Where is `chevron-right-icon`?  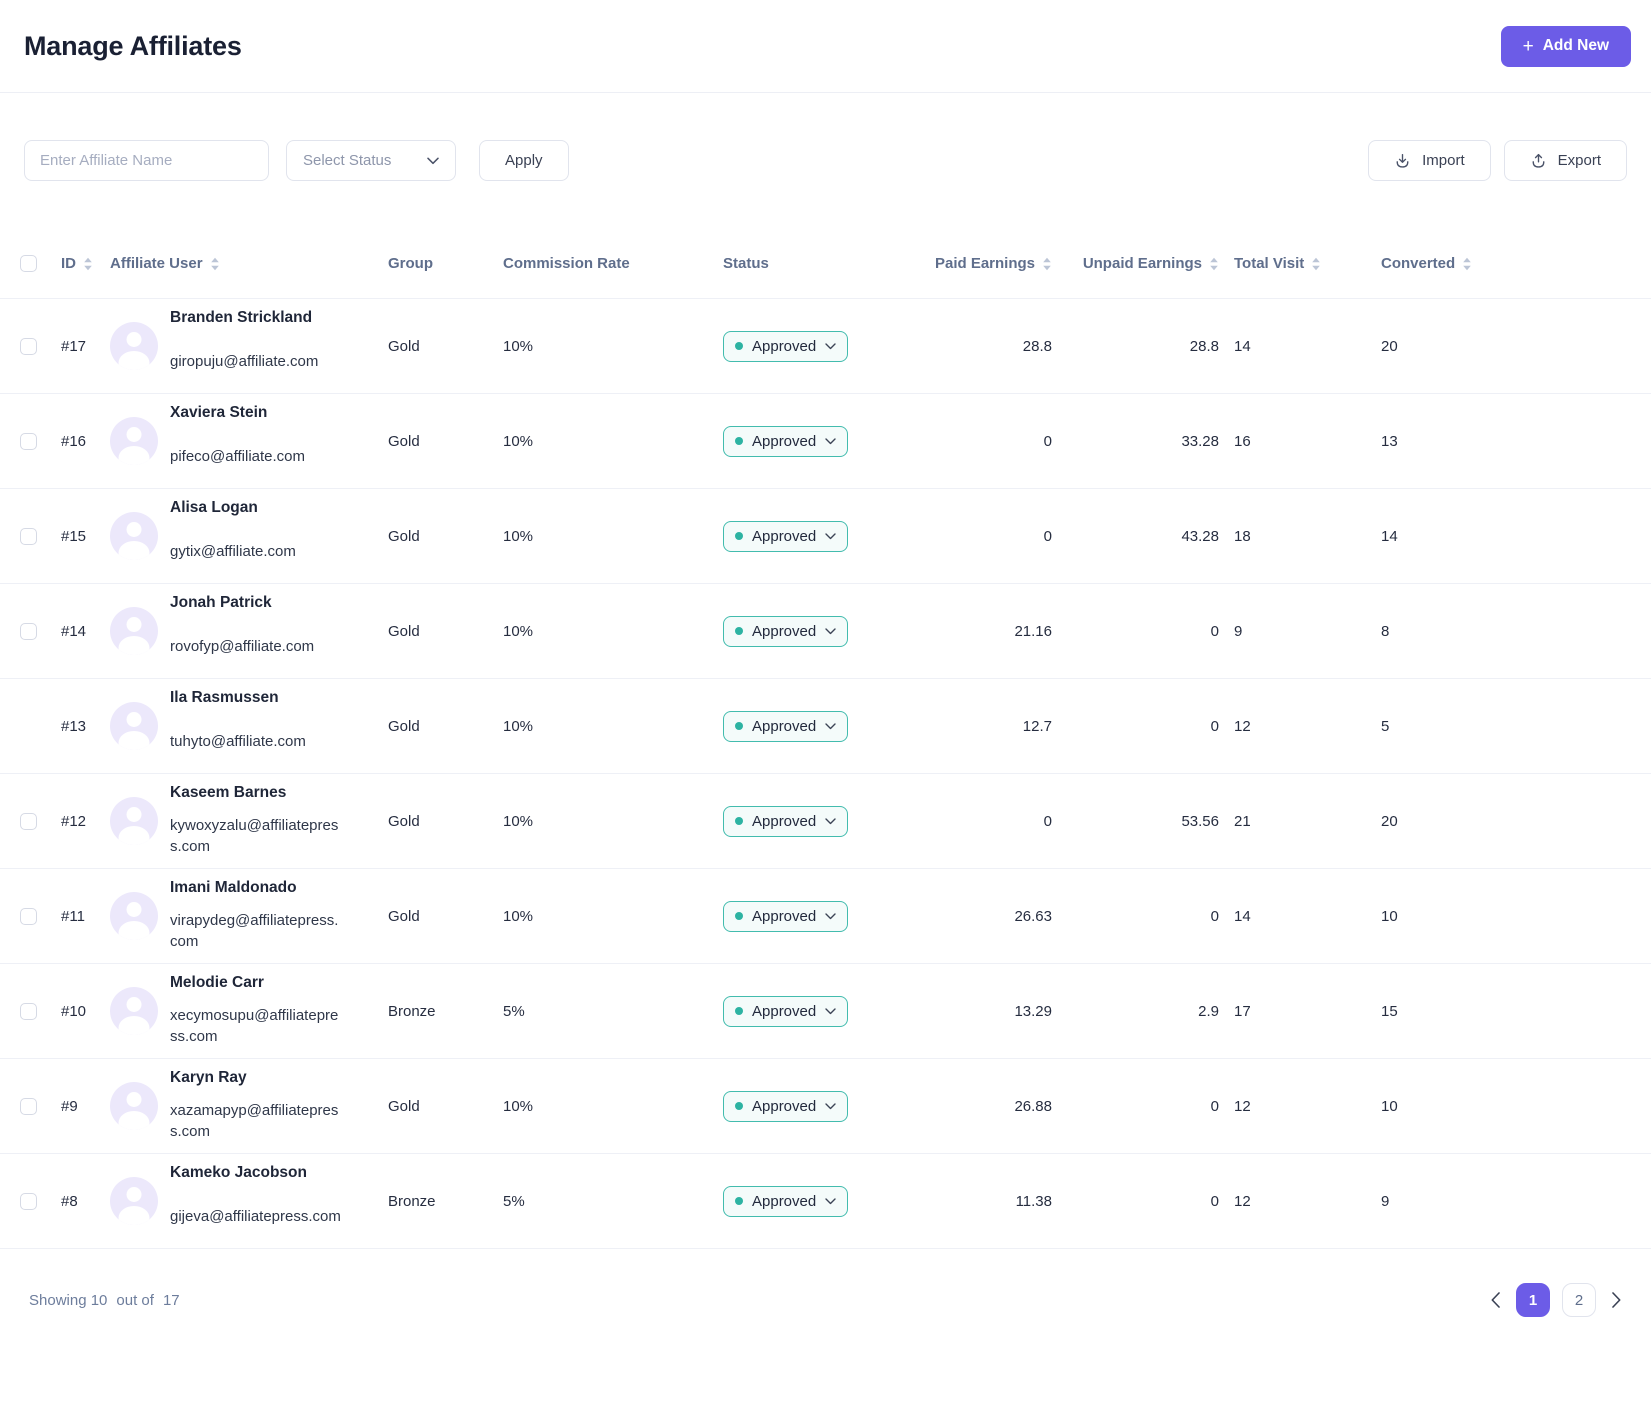 chevron-right-icon is located at coordinates (1616, 1300).